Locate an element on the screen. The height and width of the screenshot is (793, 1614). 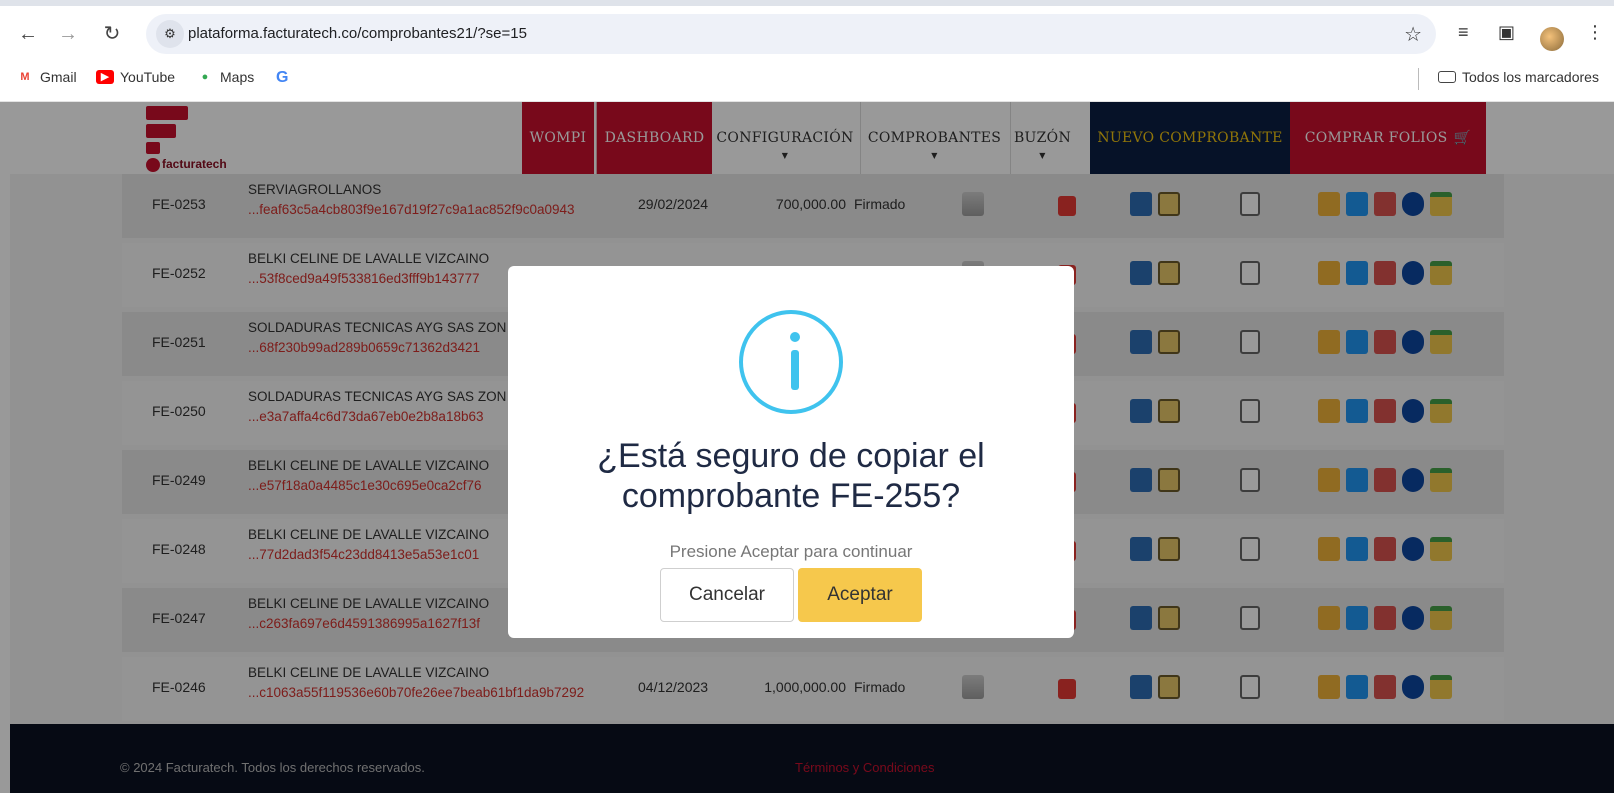
folder-icon is located at coordinates (1447, 77).